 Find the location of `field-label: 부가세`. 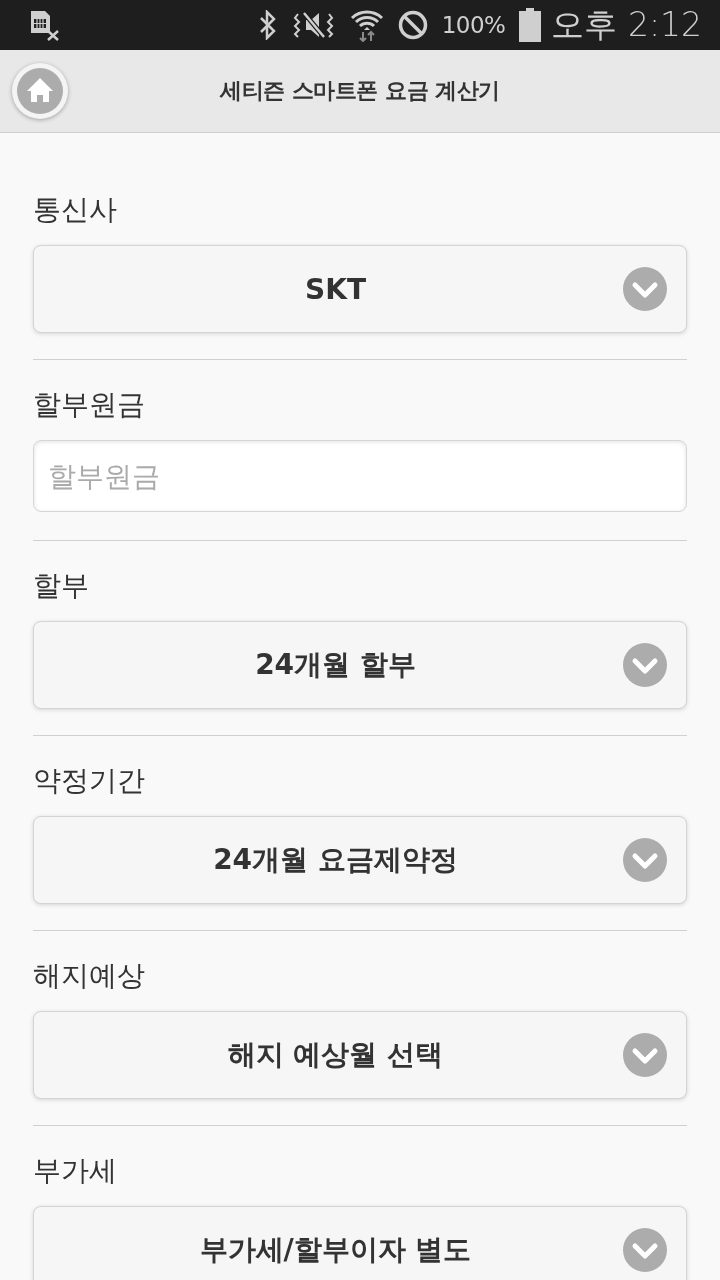

field-label: 부가세 is located at coordinates (75, 1171).